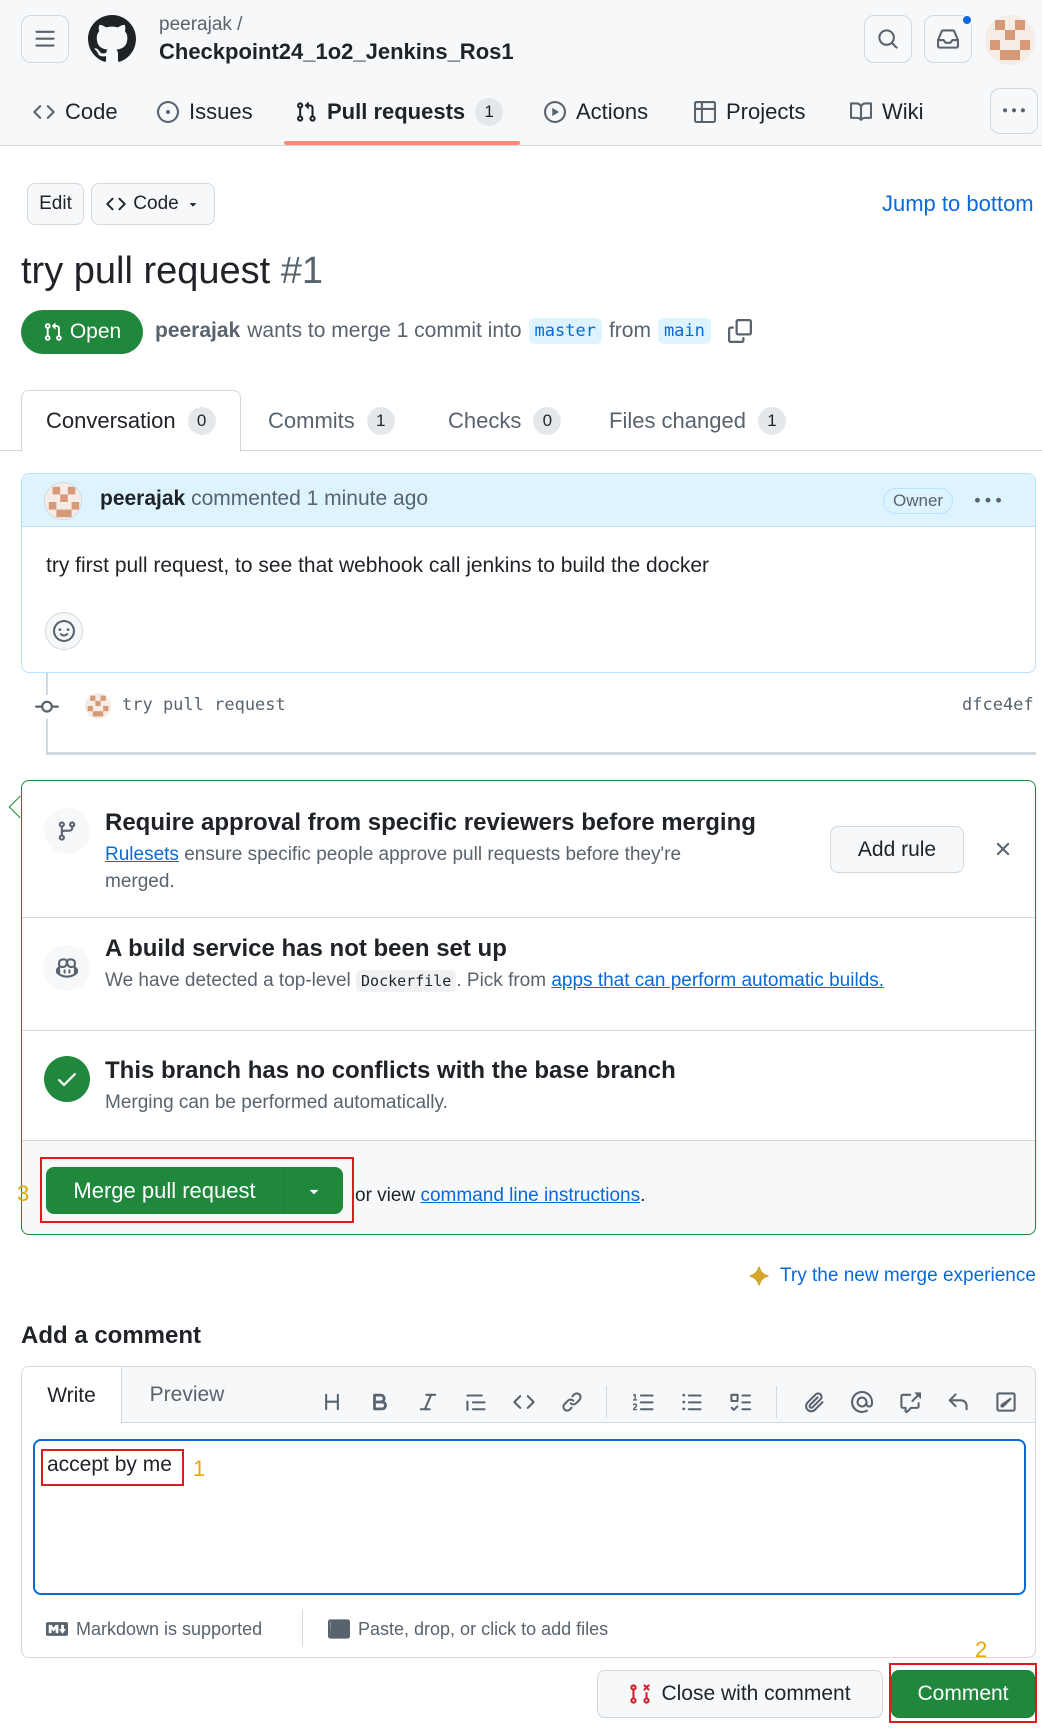 The height and width of the screenshot is (1736, 1042). I want to click on comment-time: commented 1 minute ago, so click(309, 498).